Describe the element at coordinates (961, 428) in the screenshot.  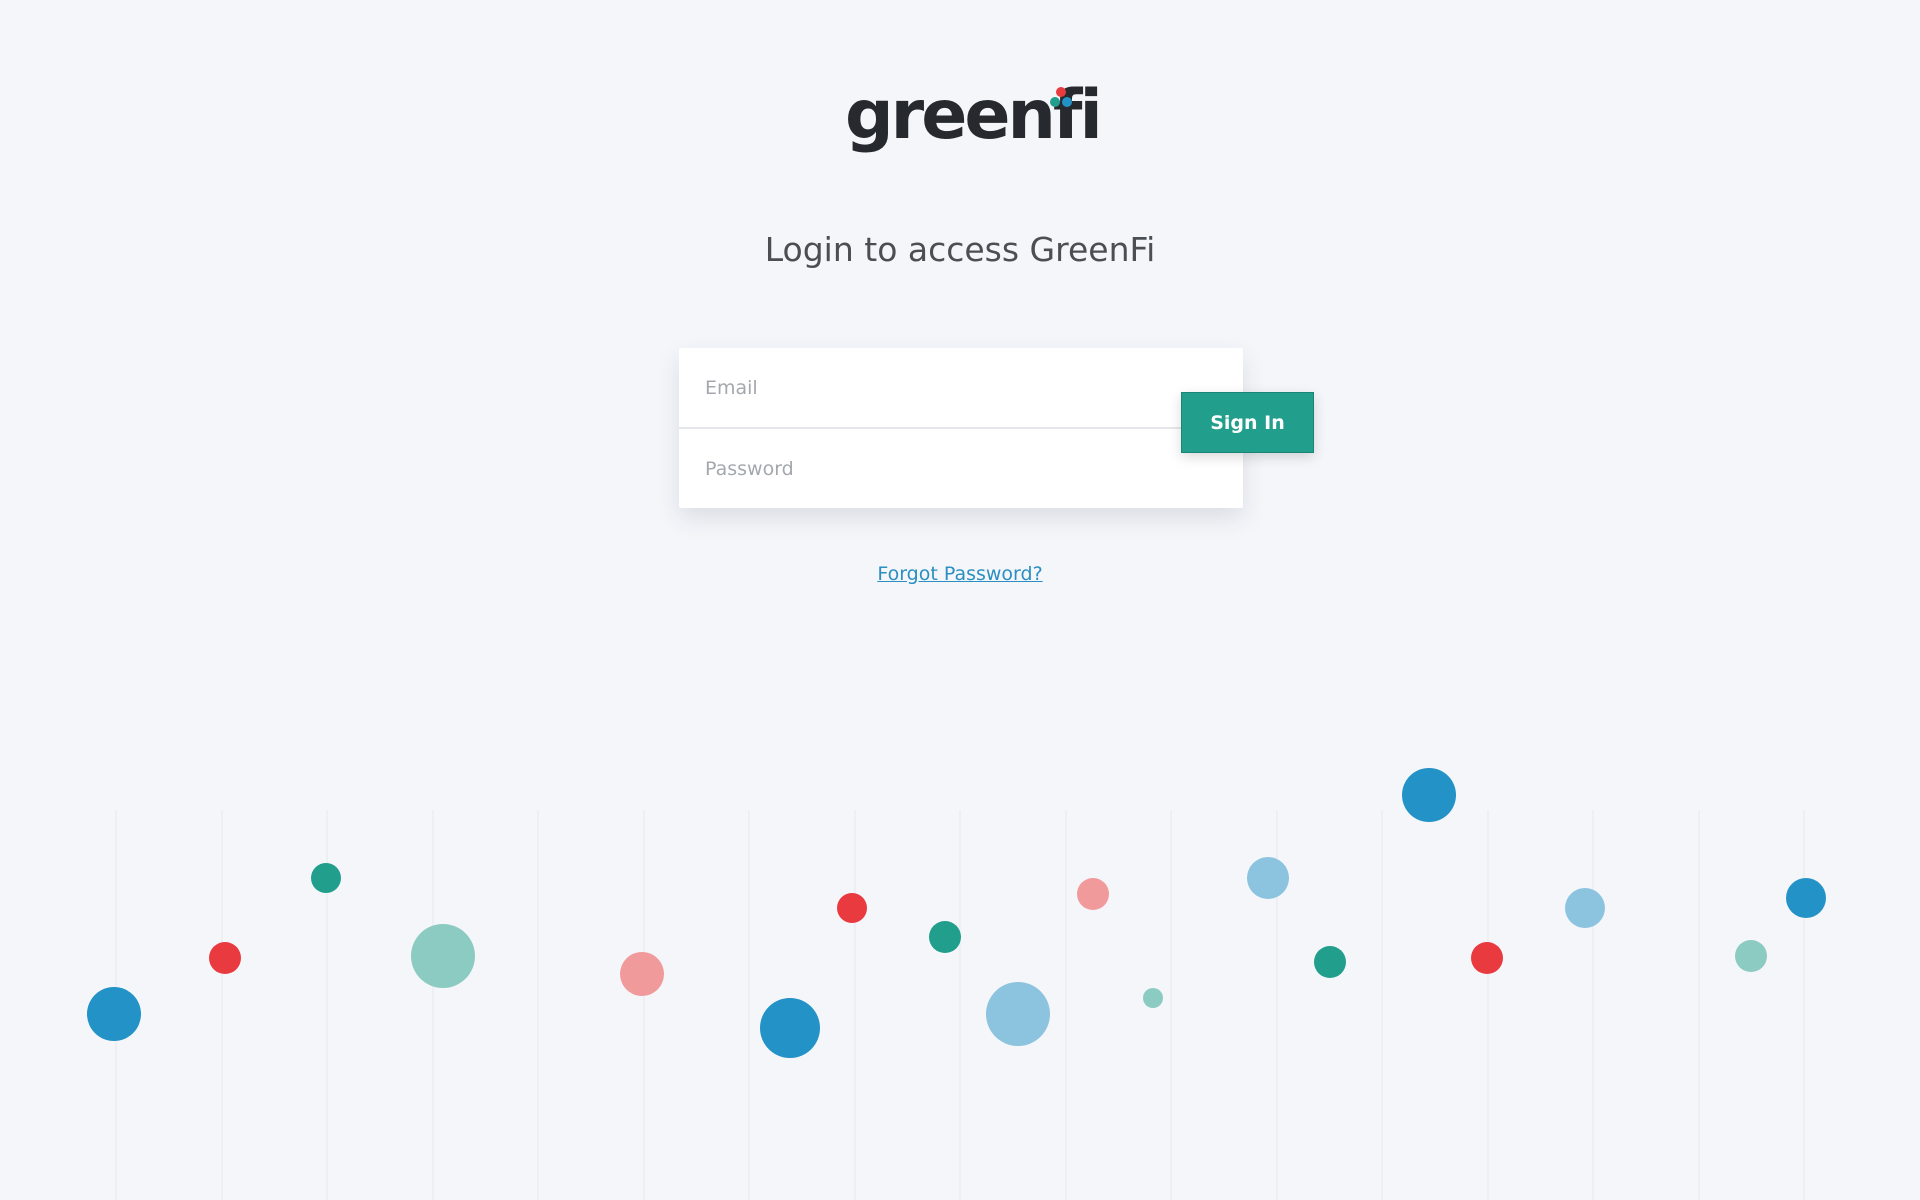
I see `login-form` at that location.